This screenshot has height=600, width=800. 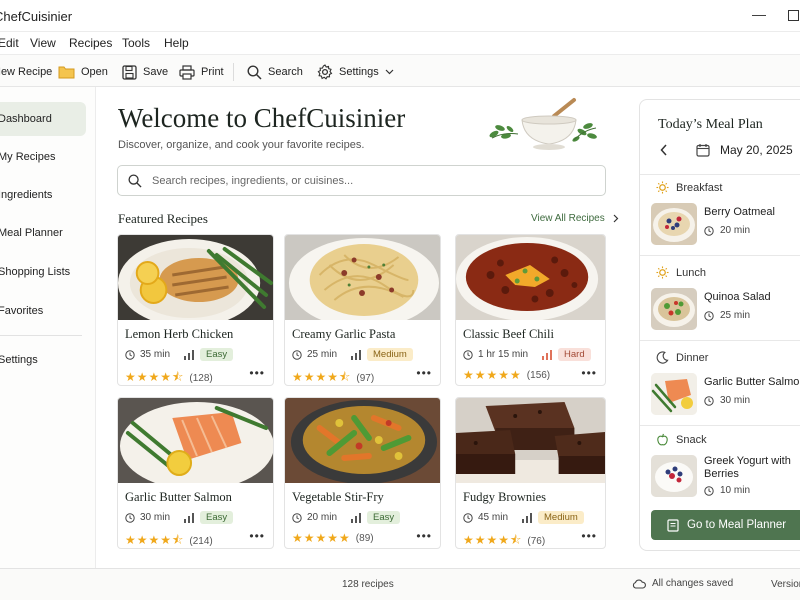 I want to click on printer-icon, so click(x=187, y=72).